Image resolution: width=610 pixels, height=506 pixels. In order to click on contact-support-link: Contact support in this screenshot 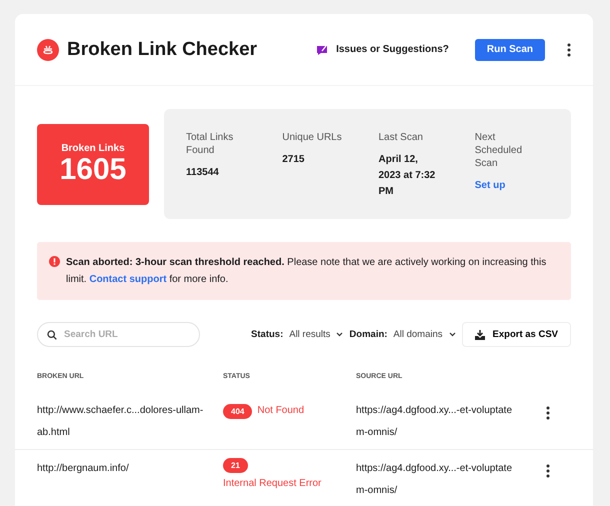, I will do `click(128, 279)`.